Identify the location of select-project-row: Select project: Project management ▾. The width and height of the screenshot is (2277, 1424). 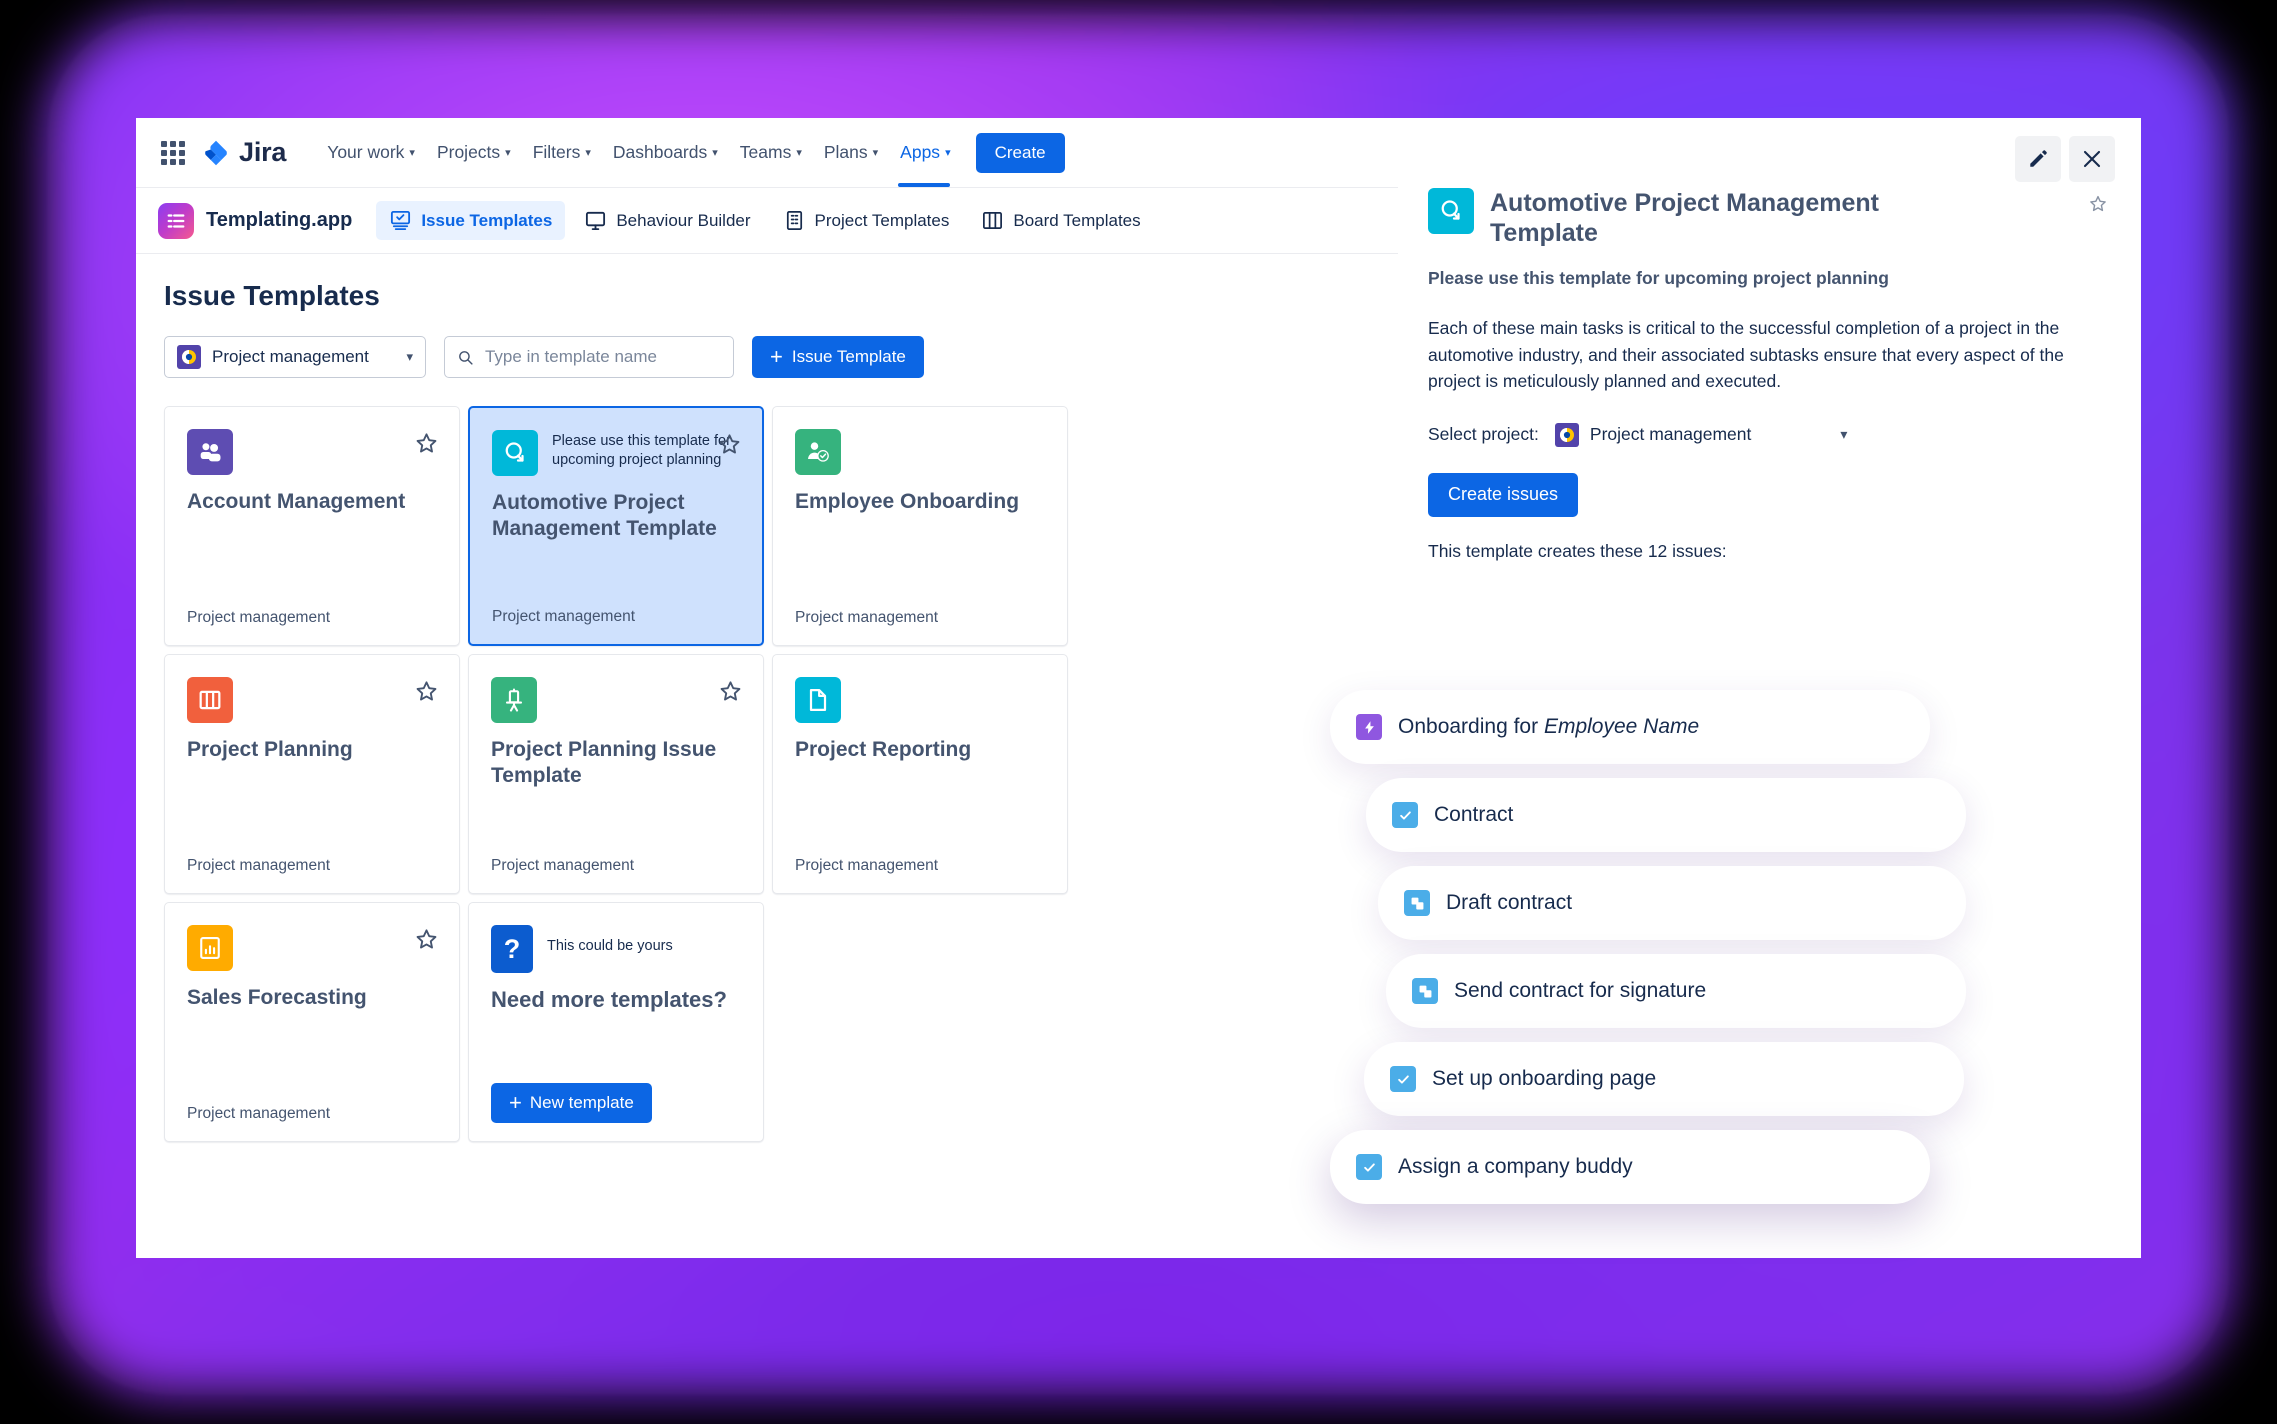
(1769, 434).